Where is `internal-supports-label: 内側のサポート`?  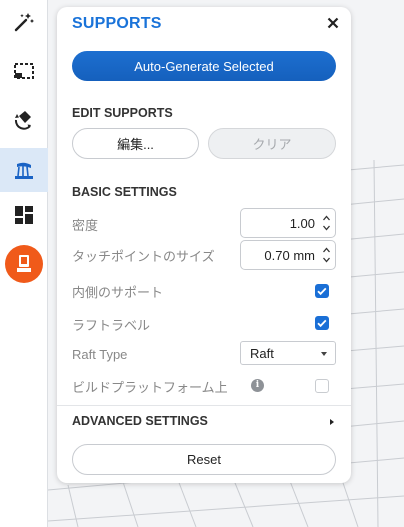
internal-supports-label: 内側のサポート is located at coordinates (118, 292).